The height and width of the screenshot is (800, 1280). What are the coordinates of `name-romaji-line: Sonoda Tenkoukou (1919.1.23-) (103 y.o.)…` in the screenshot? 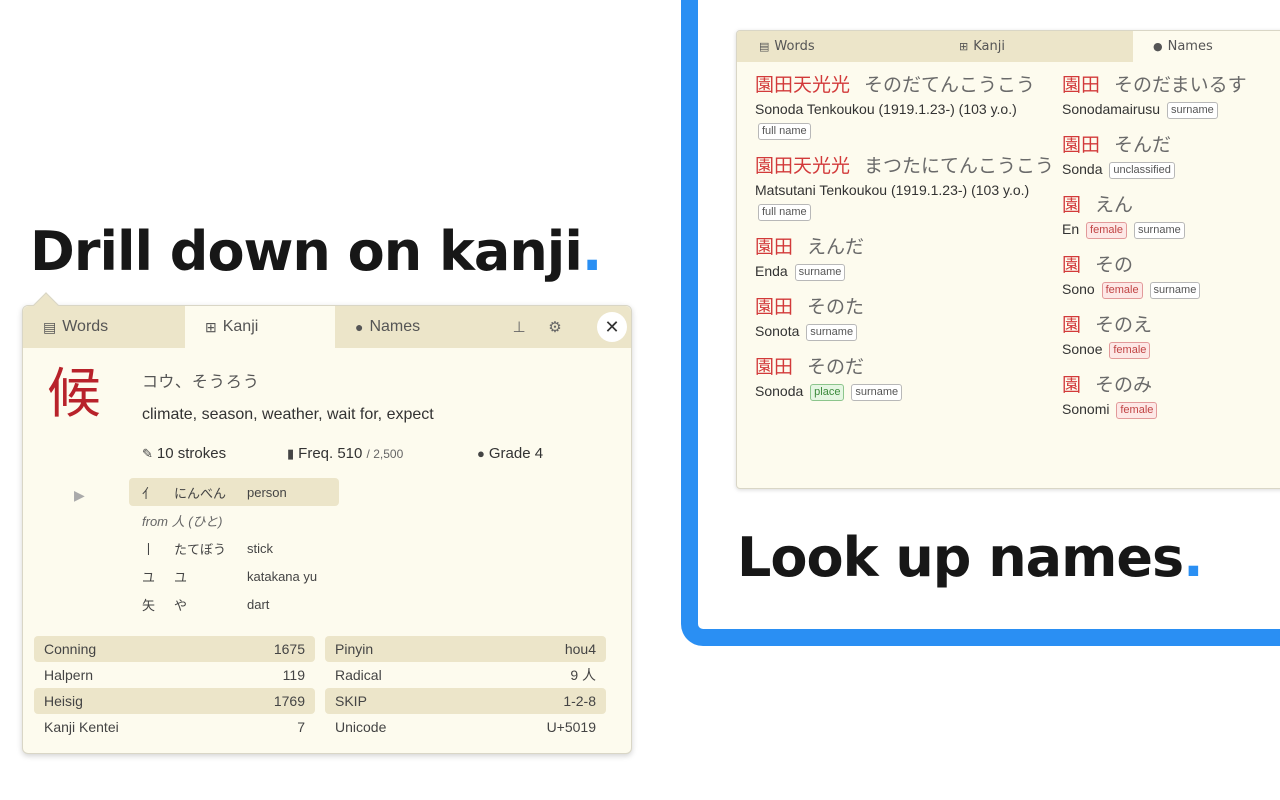 It's located at (908, 120).